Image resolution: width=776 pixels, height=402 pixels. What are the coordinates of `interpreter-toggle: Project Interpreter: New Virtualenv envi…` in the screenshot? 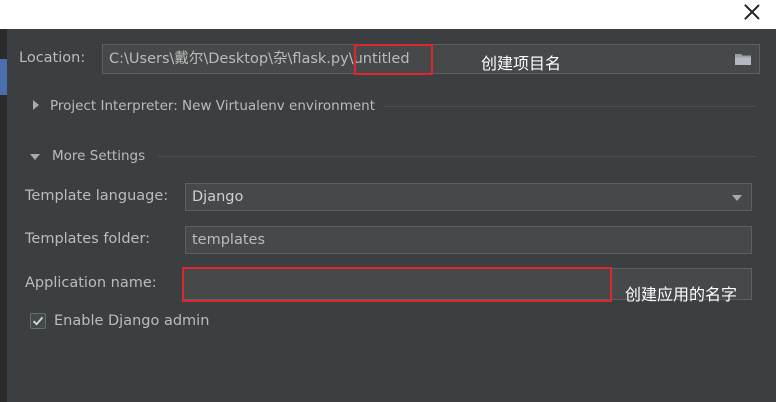 It's located at (212, 106).